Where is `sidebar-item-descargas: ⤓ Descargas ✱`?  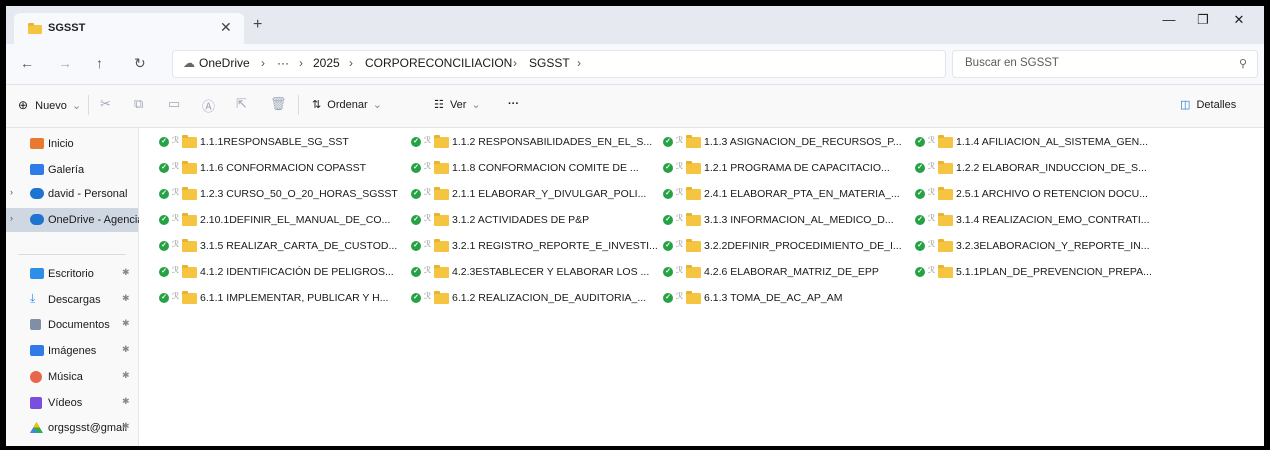 sidebar-item-descargas: ⤓ Descargas ✱ is located at coordinates (72, 300).